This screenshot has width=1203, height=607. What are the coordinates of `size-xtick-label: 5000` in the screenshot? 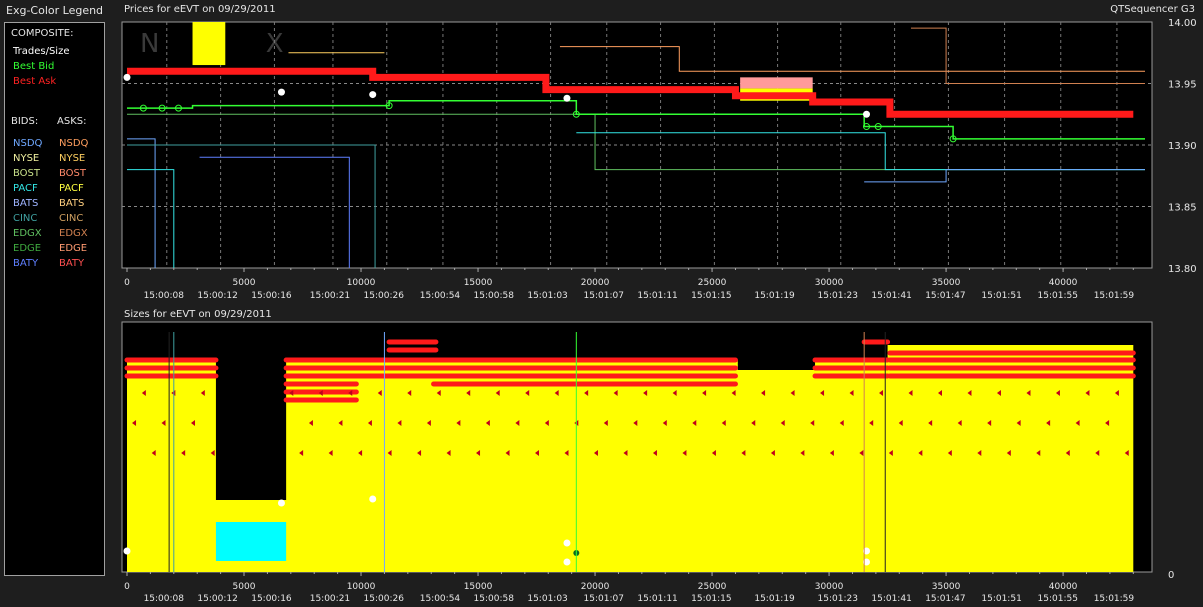 It's located at (244, 587).